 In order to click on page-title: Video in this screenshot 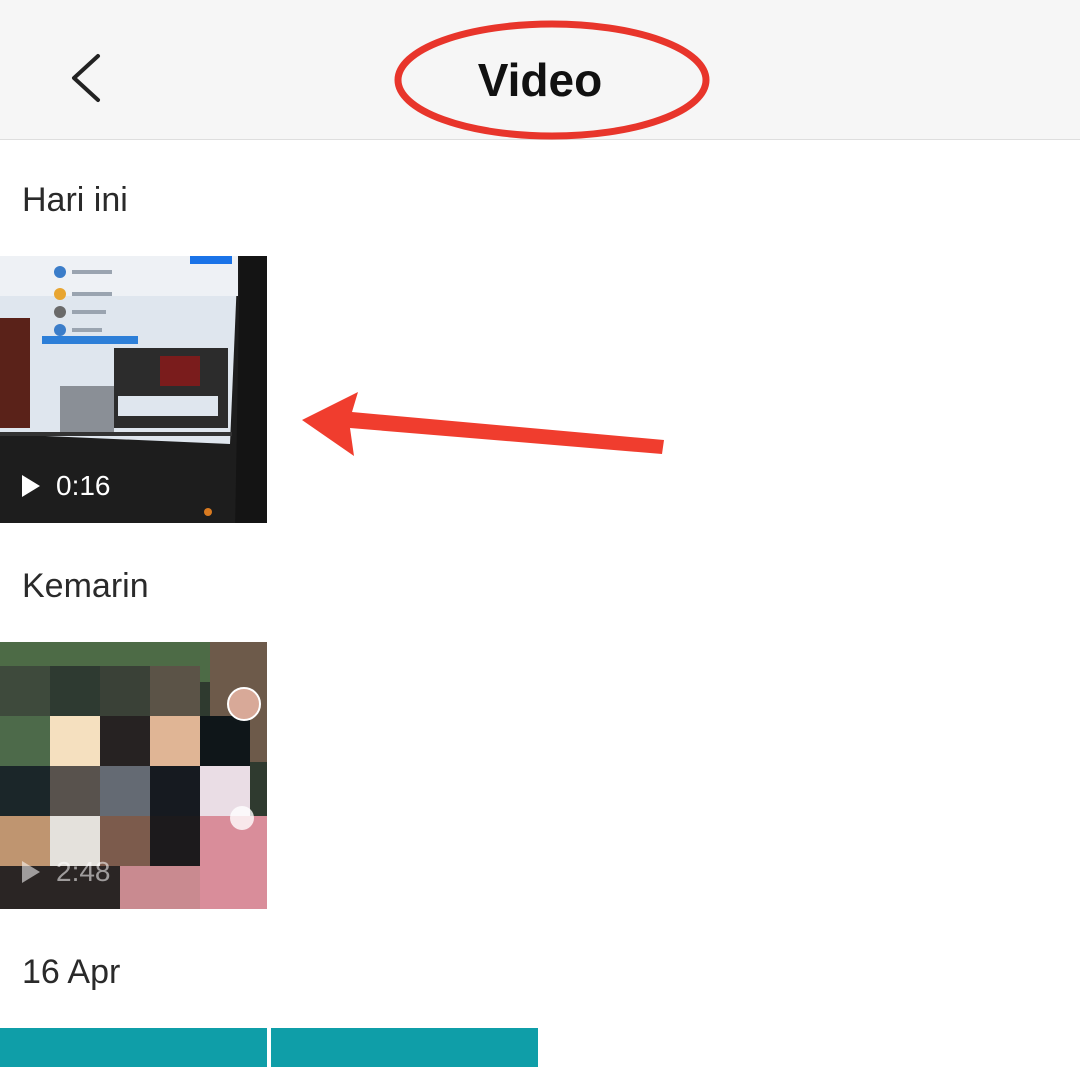, I will do `click(540, 80)`.